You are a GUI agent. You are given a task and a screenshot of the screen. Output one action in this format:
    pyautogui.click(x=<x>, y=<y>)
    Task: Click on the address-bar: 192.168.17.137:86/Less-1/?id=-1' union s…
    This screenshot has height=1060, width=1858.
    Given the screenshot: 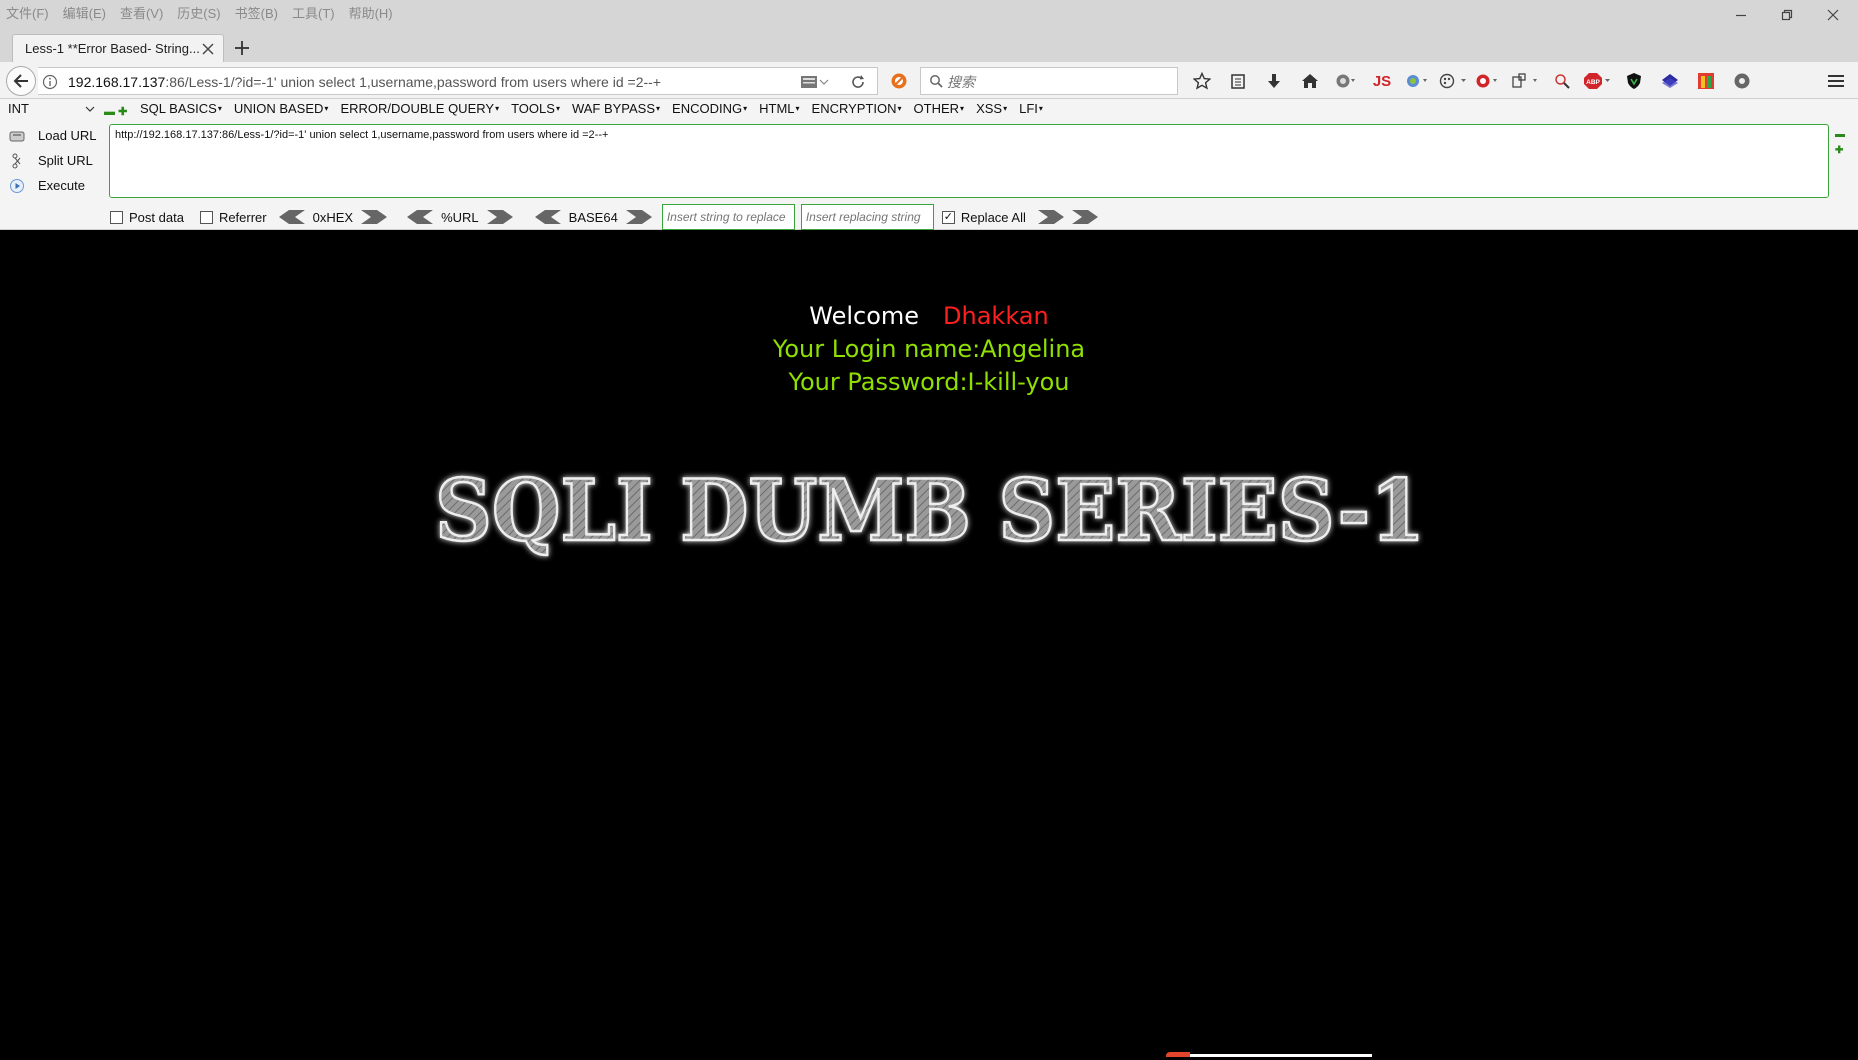 What is the action you would take?
    pyautogui.click(x=458, y=81)
    